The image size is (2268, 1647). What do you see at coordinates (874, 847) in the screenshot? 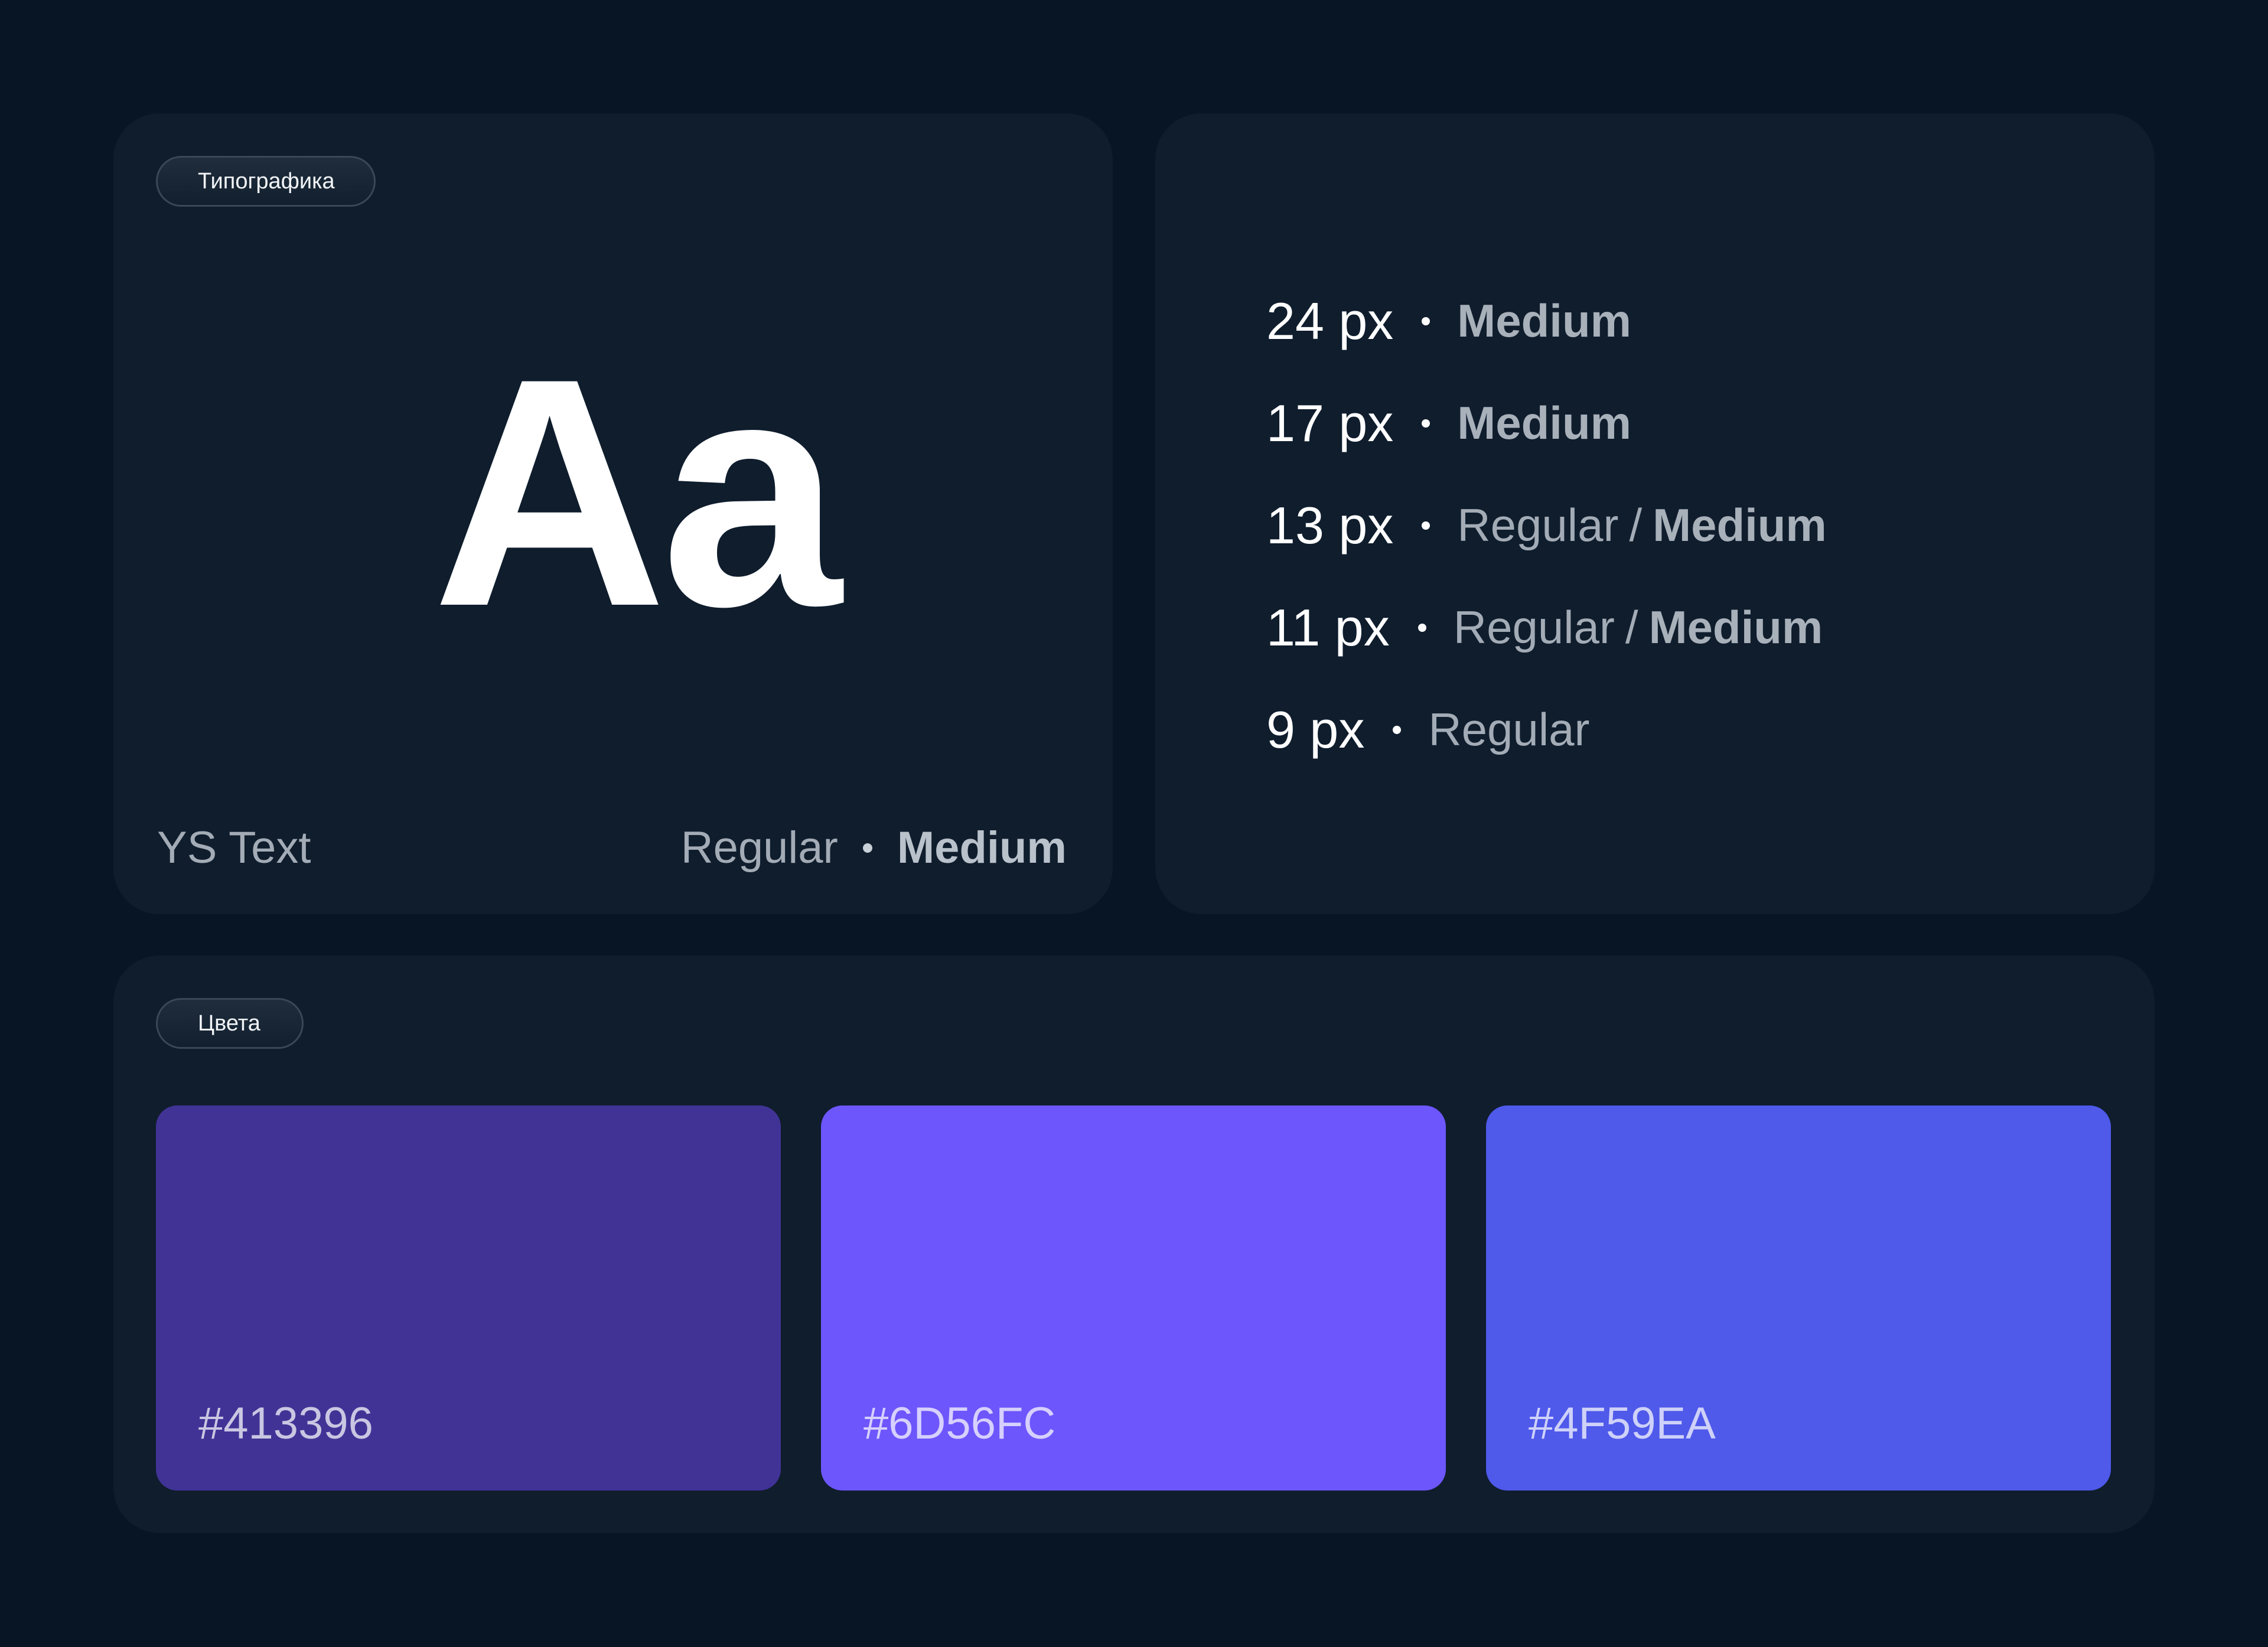
I see `font-weights: Regular Medium` at bounding box center [874, 847].